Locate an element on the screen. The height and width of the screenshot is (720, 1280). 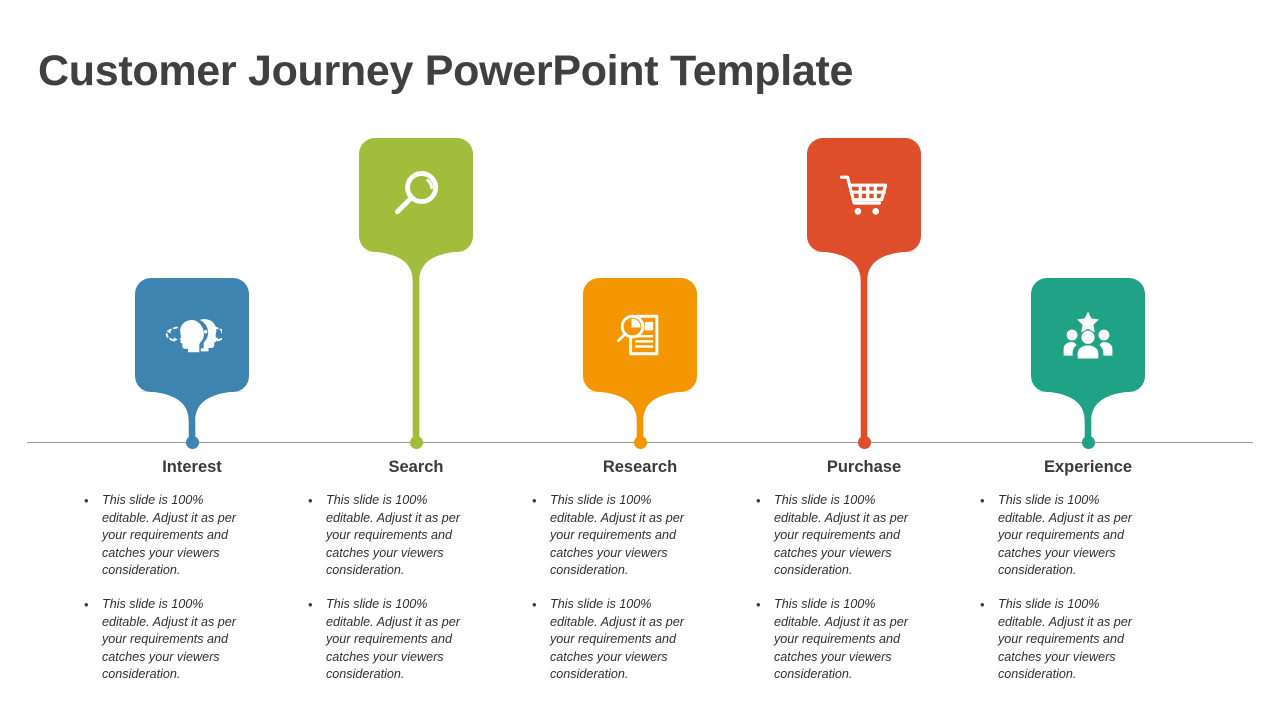
stage-label: Search is located at coordinates (416, 467).